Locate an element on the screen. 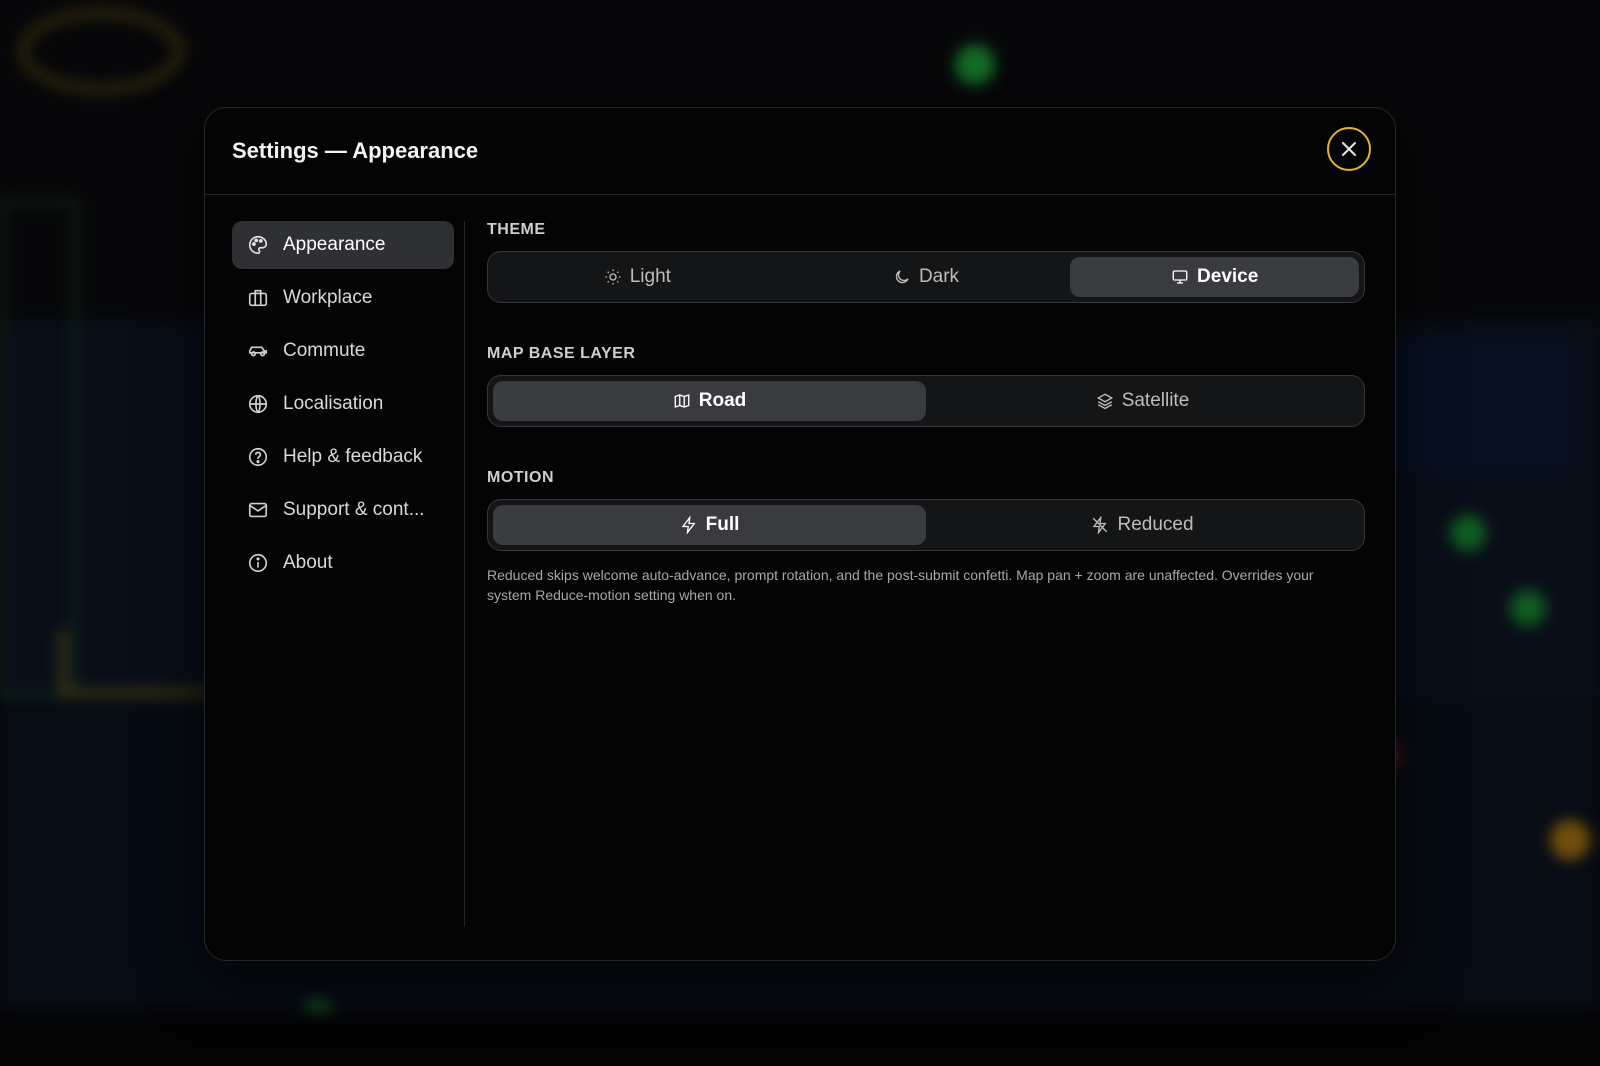  sidebar-item-workplace: Workplace is located at coordinates (343, 298).